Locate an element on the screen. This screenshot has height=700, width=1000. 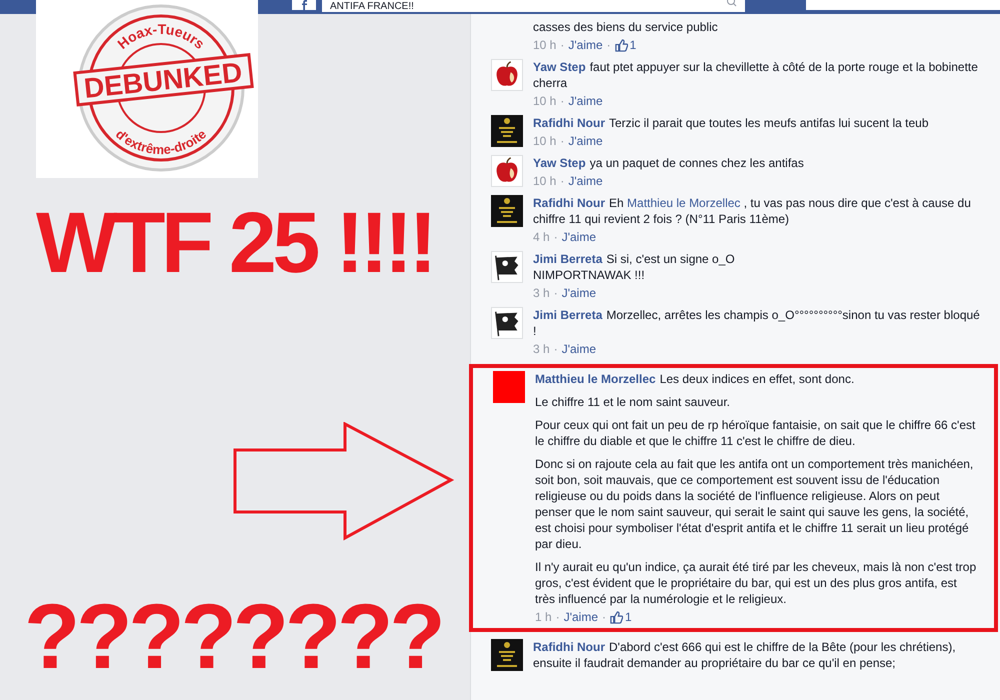
comment-text: casses des biens du service public is located at coordinates (626, 27).